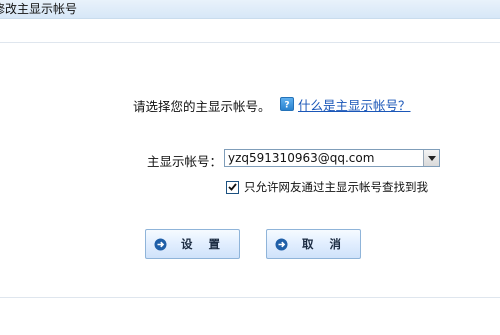 The image size is (500, 335). Describe the element at coordinates (202, 106) in the screenshot. I see `prompt-text: 请选择您的主显示帐号。` at that location.